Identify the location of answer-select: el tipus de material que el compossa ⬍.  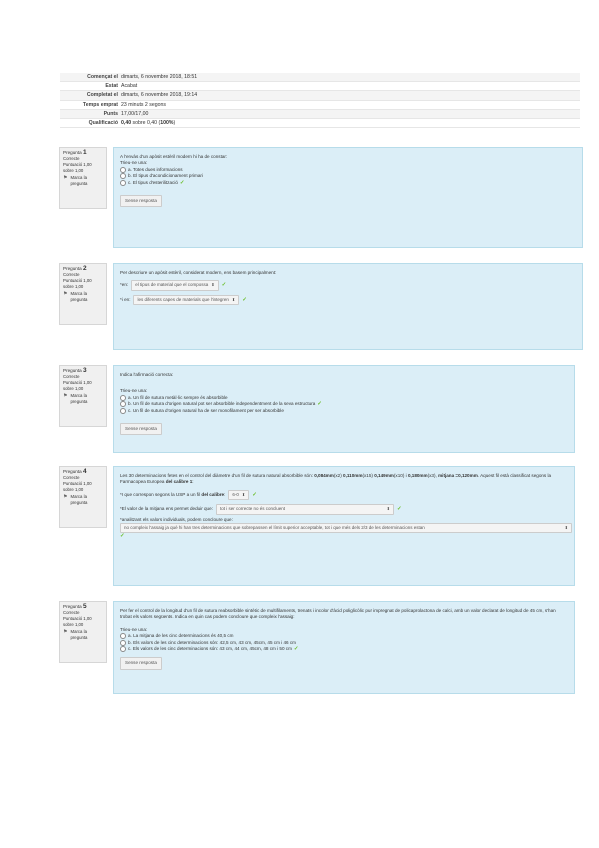
(175, 285).